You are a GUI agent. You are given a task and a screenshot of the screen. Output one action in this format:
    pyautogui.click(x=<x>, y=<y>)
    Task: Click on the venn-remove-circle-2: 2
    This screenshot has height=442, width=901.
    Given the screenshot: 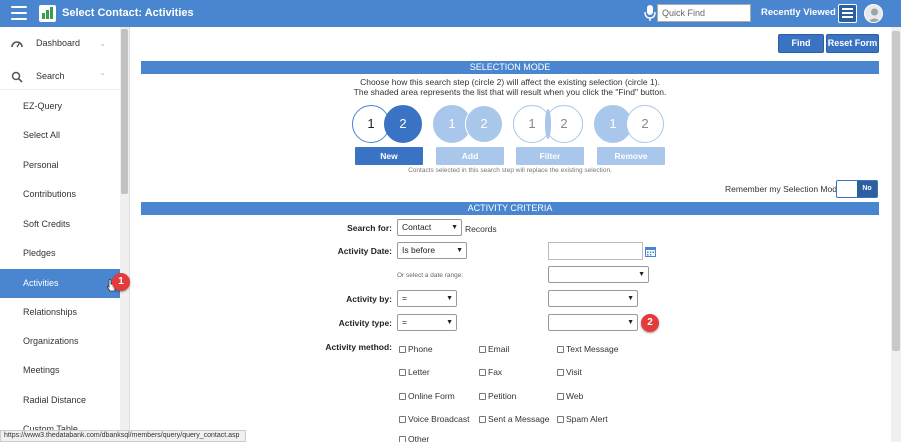 What is the action you would take?
    pyautogui.click(x=645, y=124)
    